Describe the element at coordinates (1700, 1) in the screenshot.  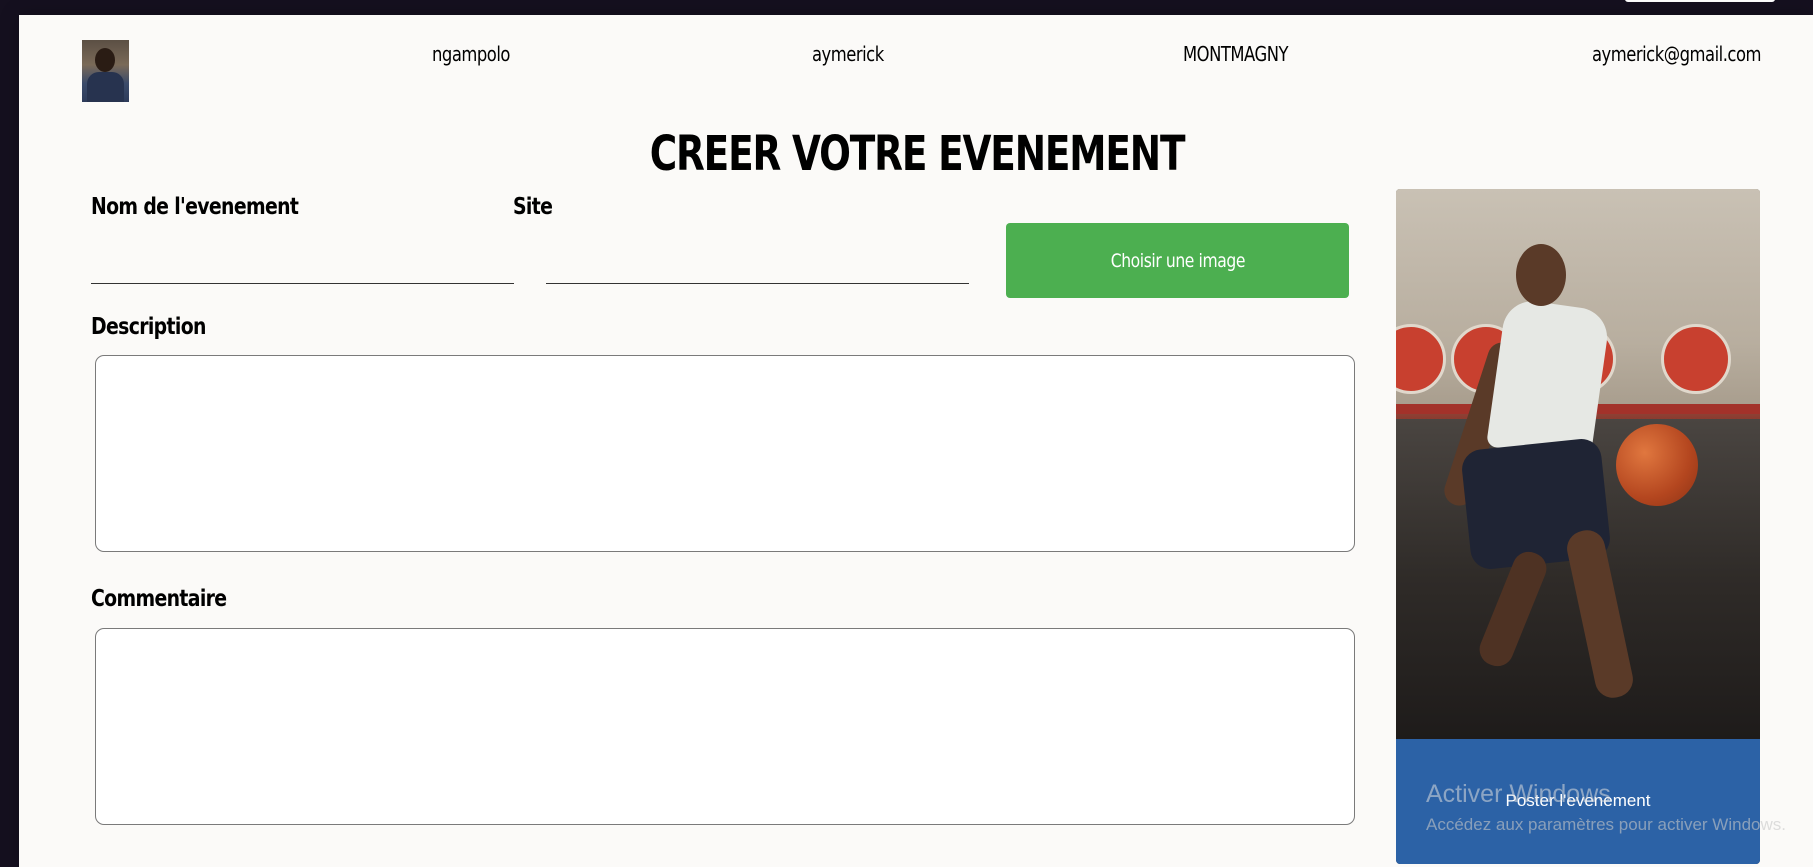
I see `browser-widget` at that location.